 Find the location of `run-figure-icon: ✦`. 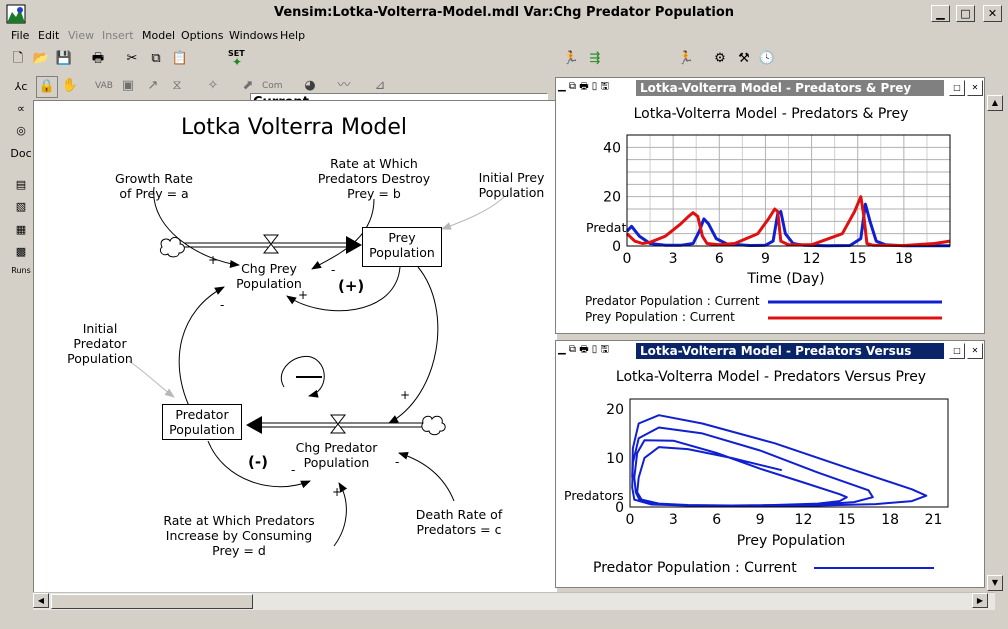

run-figure-icon: ✦ is located at coordinates (237, 62).